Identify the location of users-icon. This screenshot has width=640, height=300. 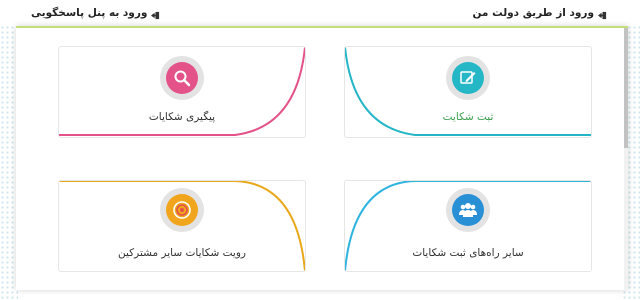
(468, 210).